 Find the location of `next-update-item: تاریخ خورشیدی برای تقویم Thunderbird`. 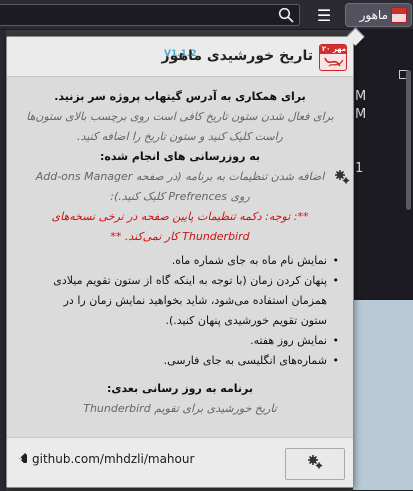

next-update-item: تاریخ خورشیدی برای تقویم Thunderbird is located at coordinates (180, 408).